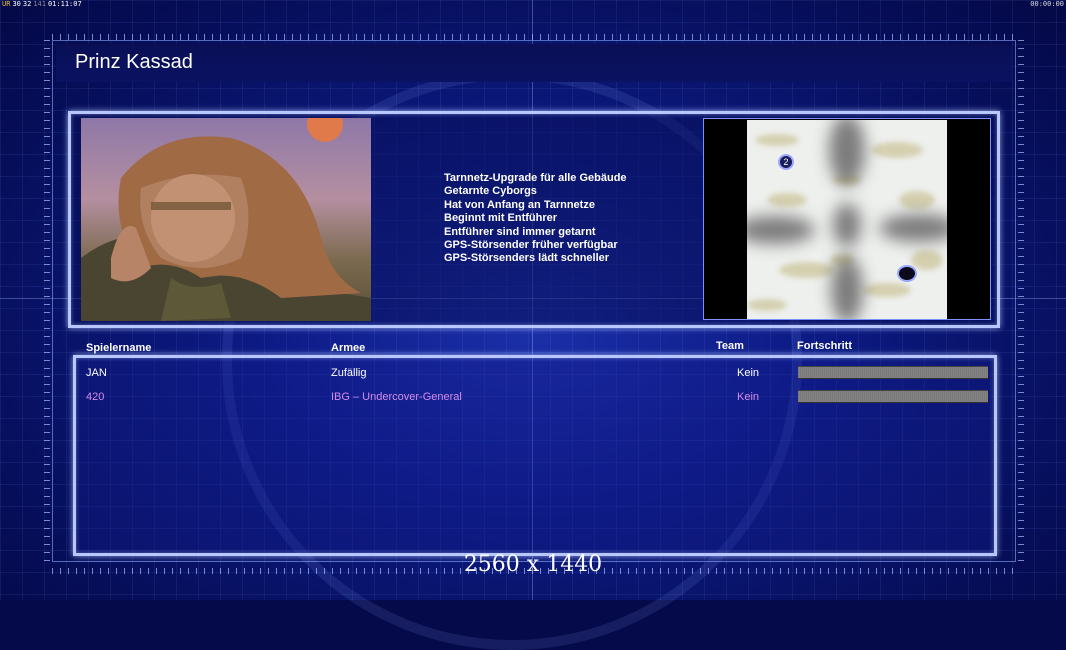  Describe the element at coordinates (47, 301) in the screenshot. I see `ruler-left` at that location.